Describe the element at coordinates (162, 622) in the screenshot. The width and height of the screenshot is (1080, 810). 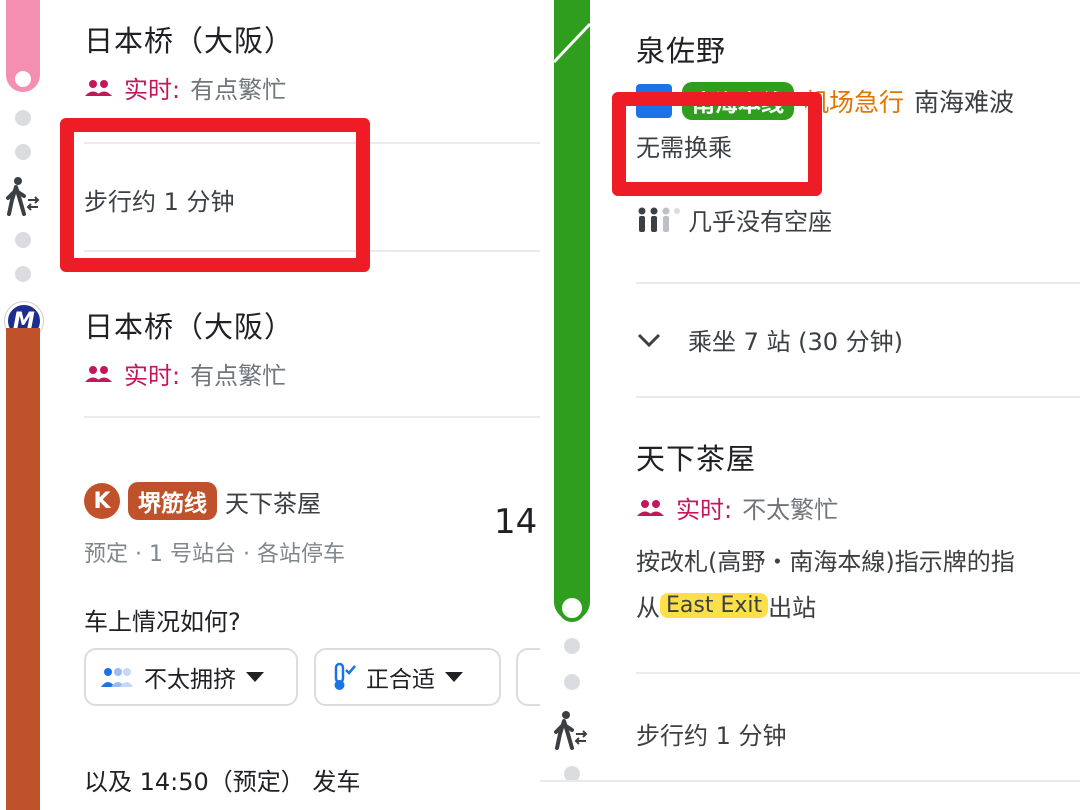
I see `feedback-question: 车上情况如何?` at that location.